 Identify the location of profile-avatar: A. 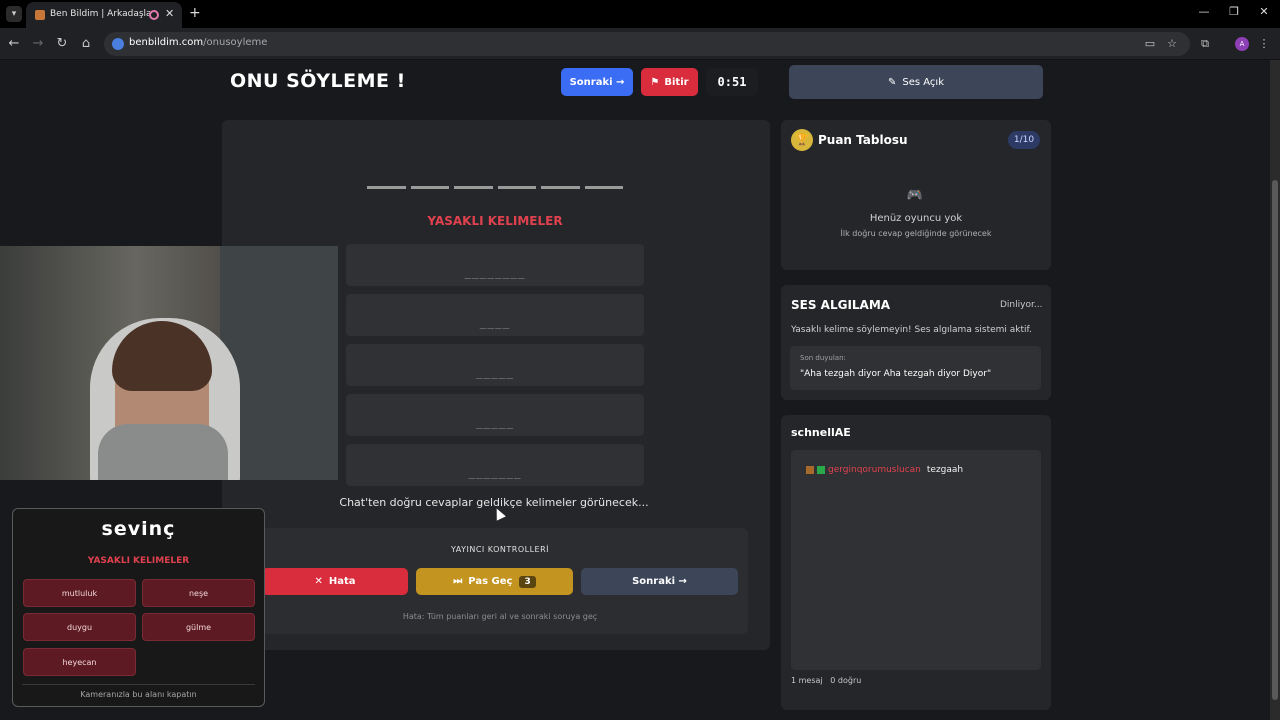
(1242, 44).